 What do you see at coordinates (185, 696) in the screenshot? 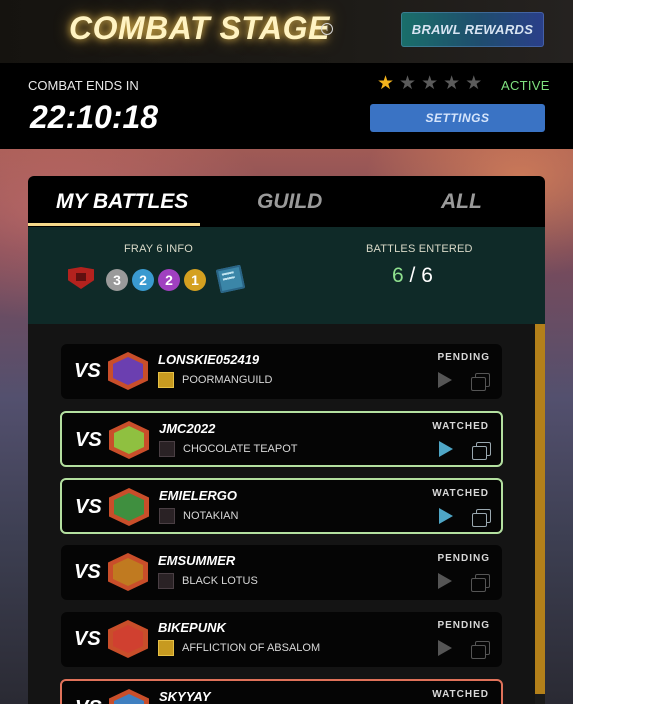
I see `opponent-name: SKYYAY` at bounding box center [185, 696].